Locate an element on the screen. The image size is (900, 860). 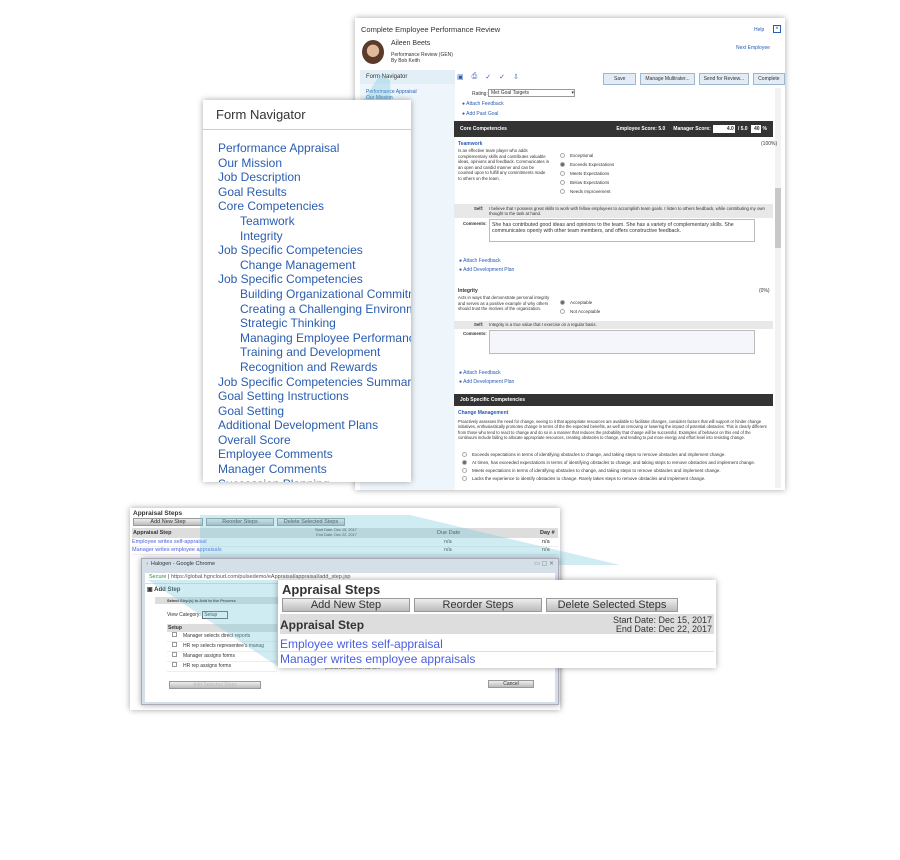
navigator-item: Change Management is located at coordinates (314, 265).